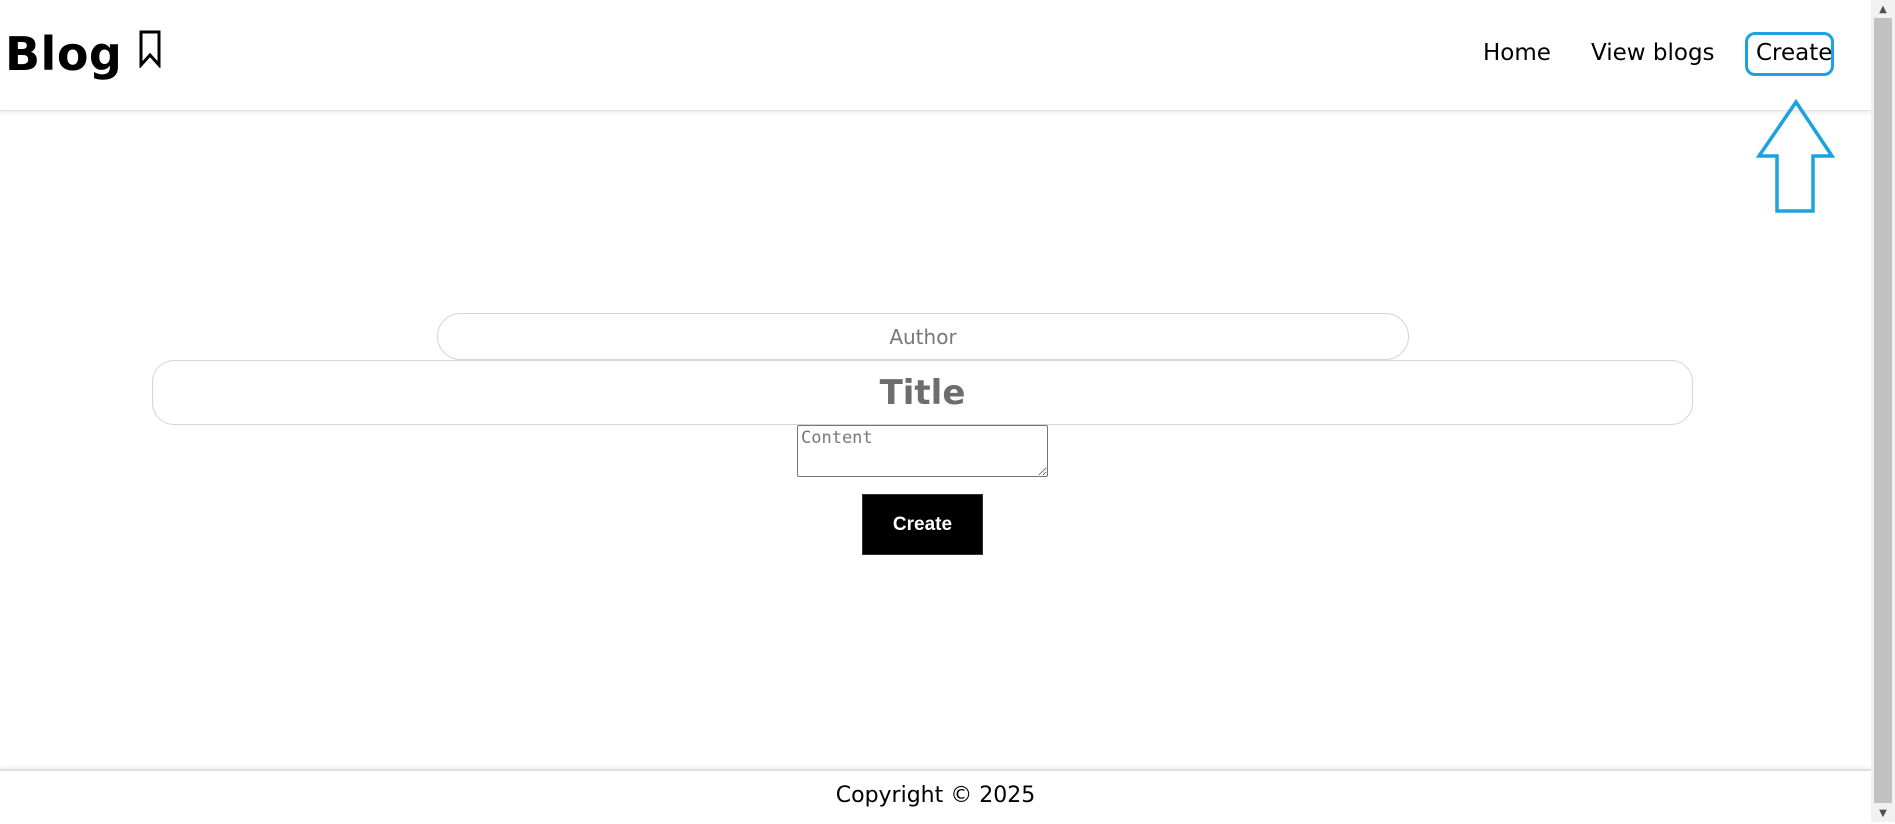  What do you see at coordinates (922, 524) in the screenshot?
I see `create-submit-button: Create` at bounding box center [922, 524].